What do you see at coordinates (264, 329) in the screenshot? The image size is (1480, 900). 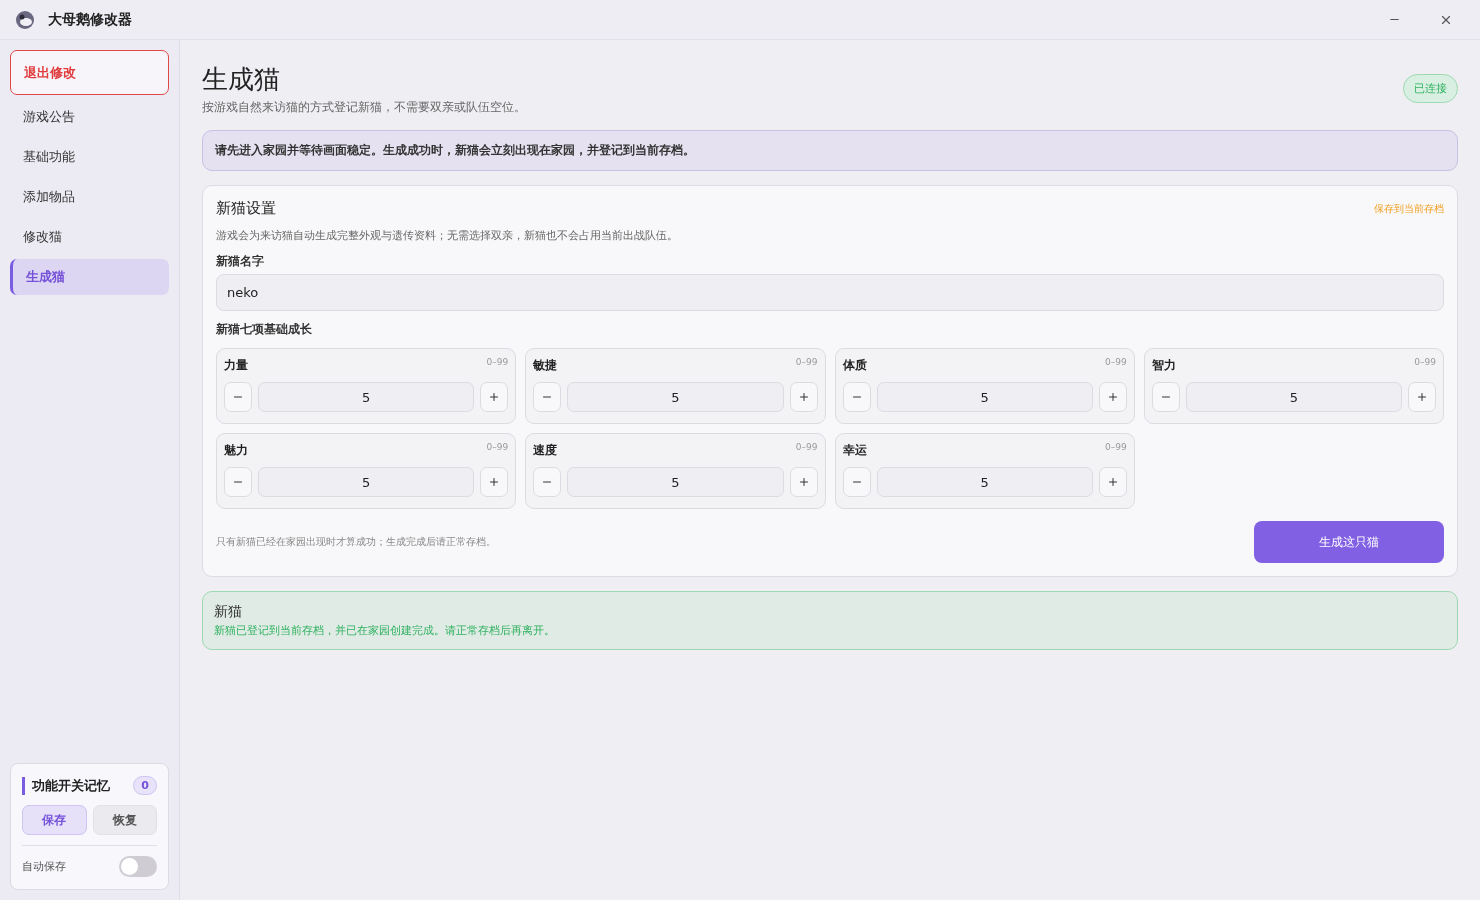 I see `section-label: 新猫七项基础成长` at bounding box center [264, 329].